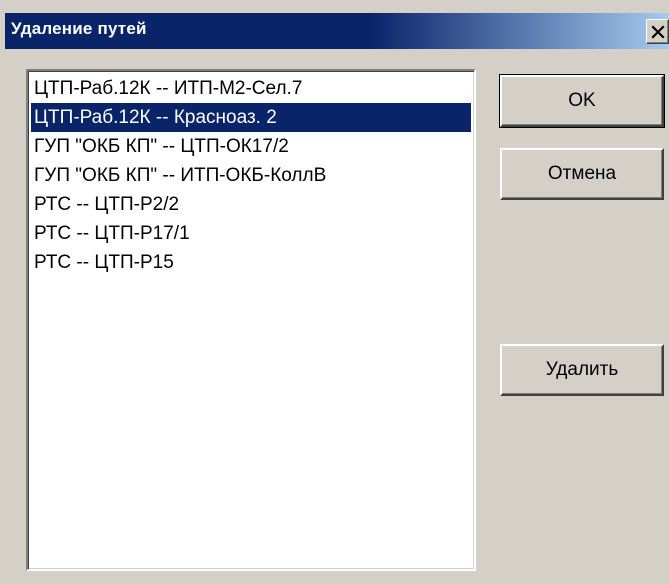 The image size is (669, 584). Describe the element at coordinates (582, 370) in the screenshot. I see `delete-button: Удалить` at that location.